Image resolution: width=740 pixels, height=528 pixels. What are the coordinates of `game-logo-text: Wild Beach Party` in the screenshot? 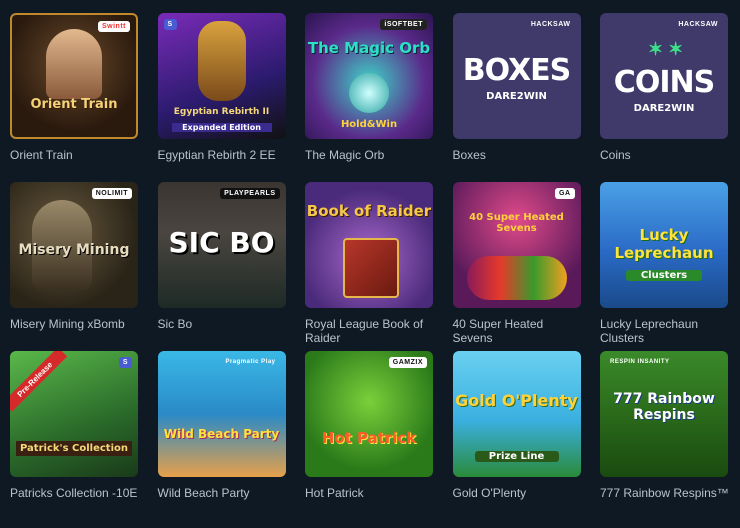 It's located at (221, 434).